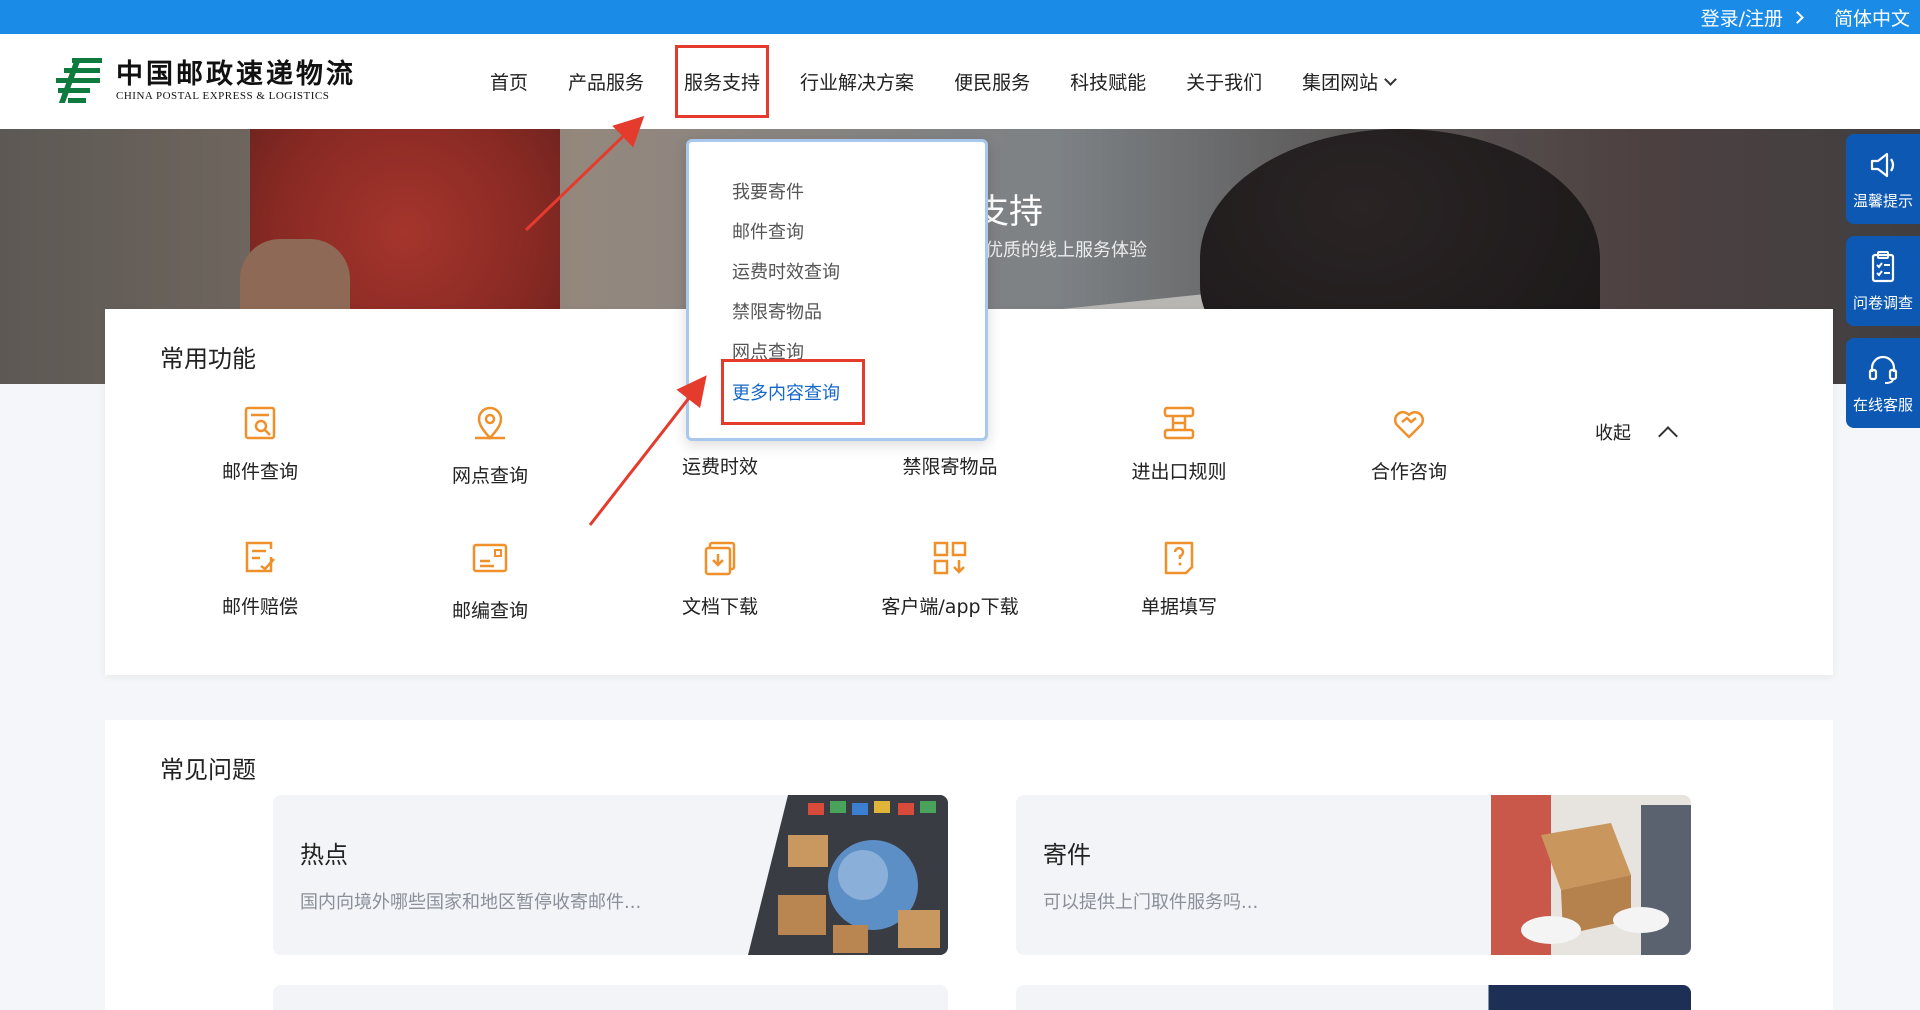 This screenshot has height=1010, width=1920. What do you see at coordinates (615, 320) in the screenshot?
I see `annotation-arrows` at bounding box center [615, 320].